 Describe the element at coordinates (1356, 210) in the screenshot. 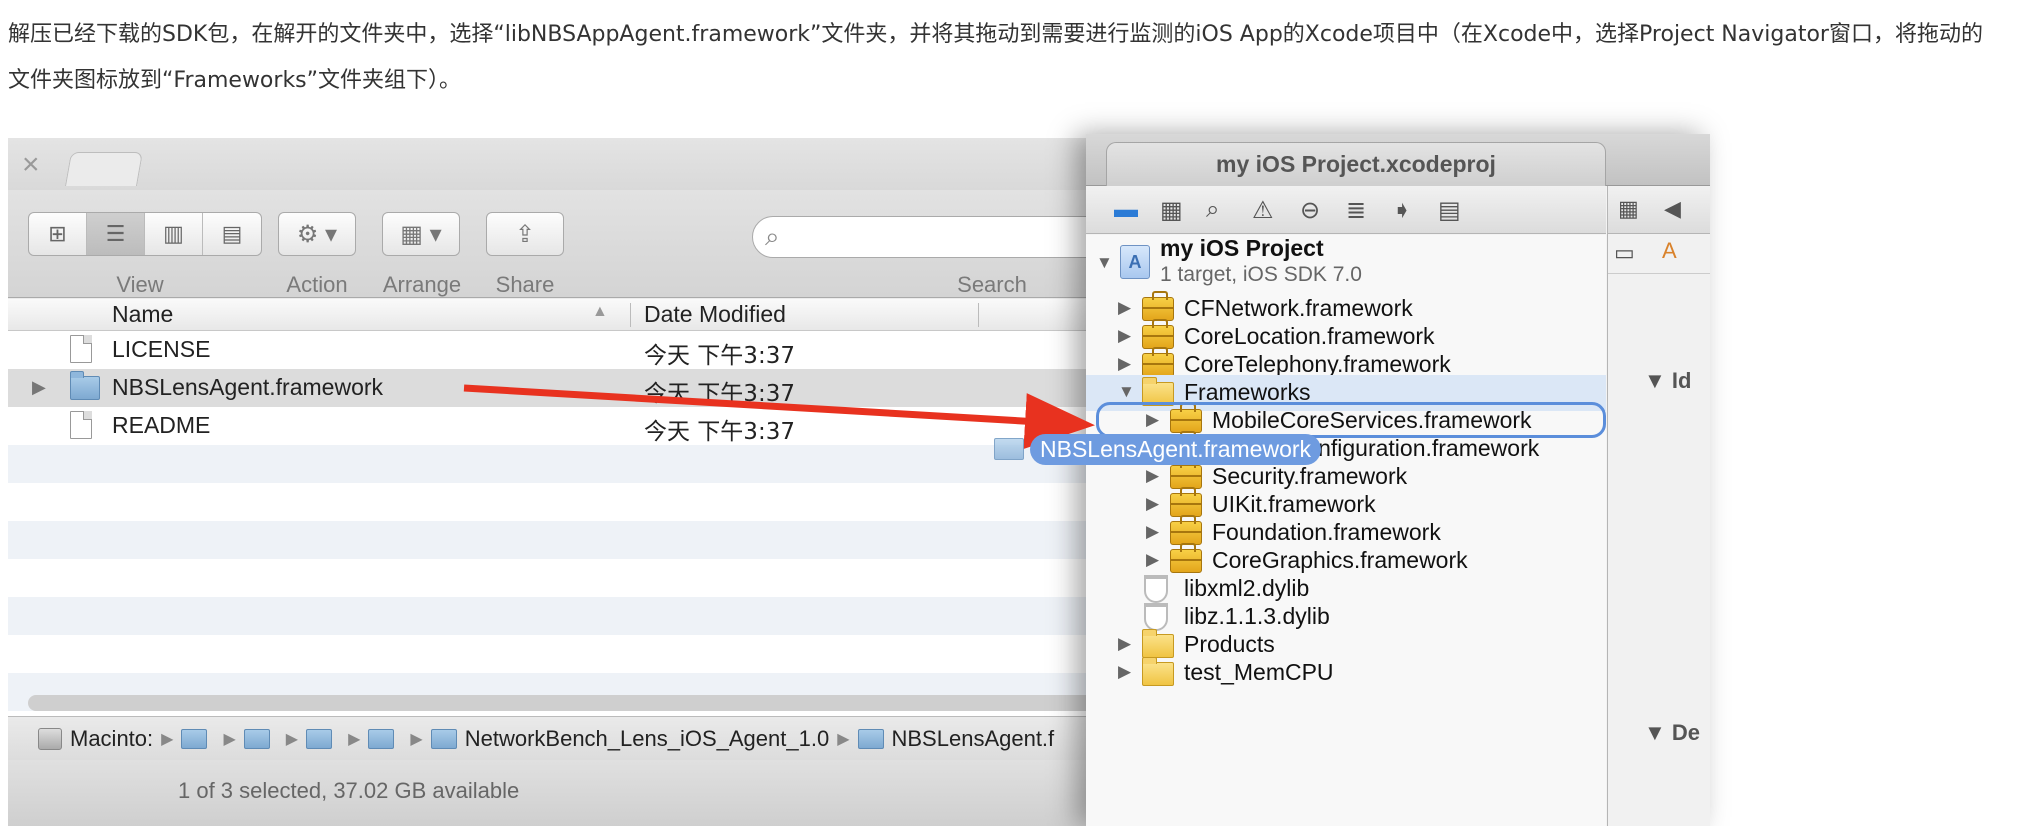

I see `debug-navigator-icon: ≣` at that location.